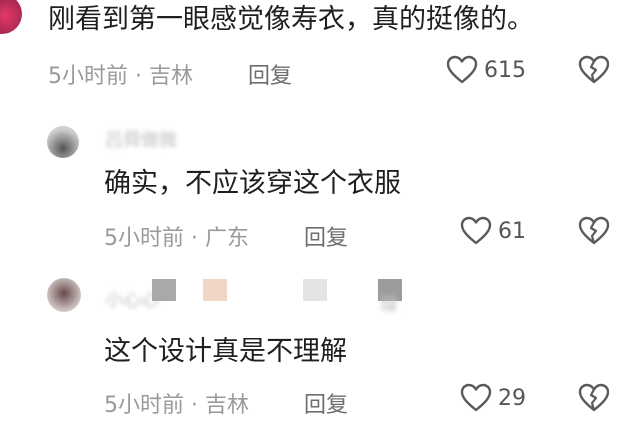 Image resolution: width=640 pixels, height=437 pixels. What do you see at coordinates (252, 183) in the screenshot?
I see `comment-text: 确实，不应该穿这个衣服` at bounding box center [252, 183].